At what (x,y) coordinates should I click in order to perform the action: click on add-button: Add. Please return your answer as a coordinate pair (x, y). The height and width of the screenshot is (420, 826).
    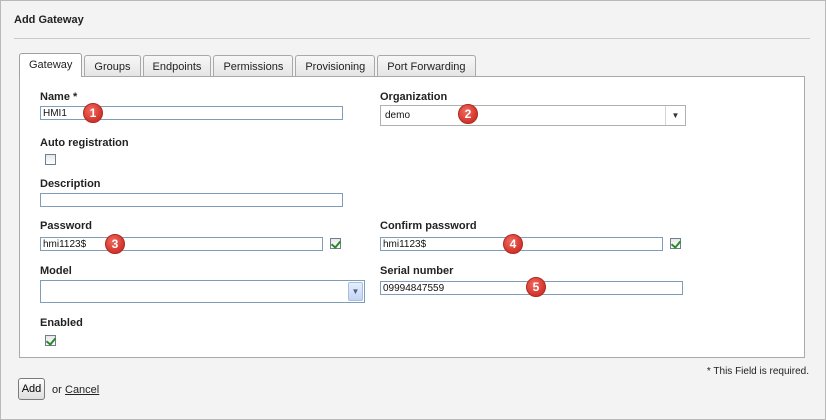
    Looking at the image, I should click on (31, 389).